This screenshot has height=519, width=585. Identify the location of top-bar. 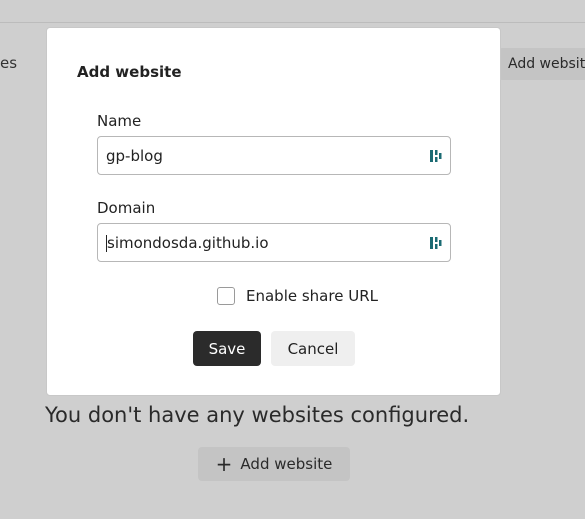
(292, 11).